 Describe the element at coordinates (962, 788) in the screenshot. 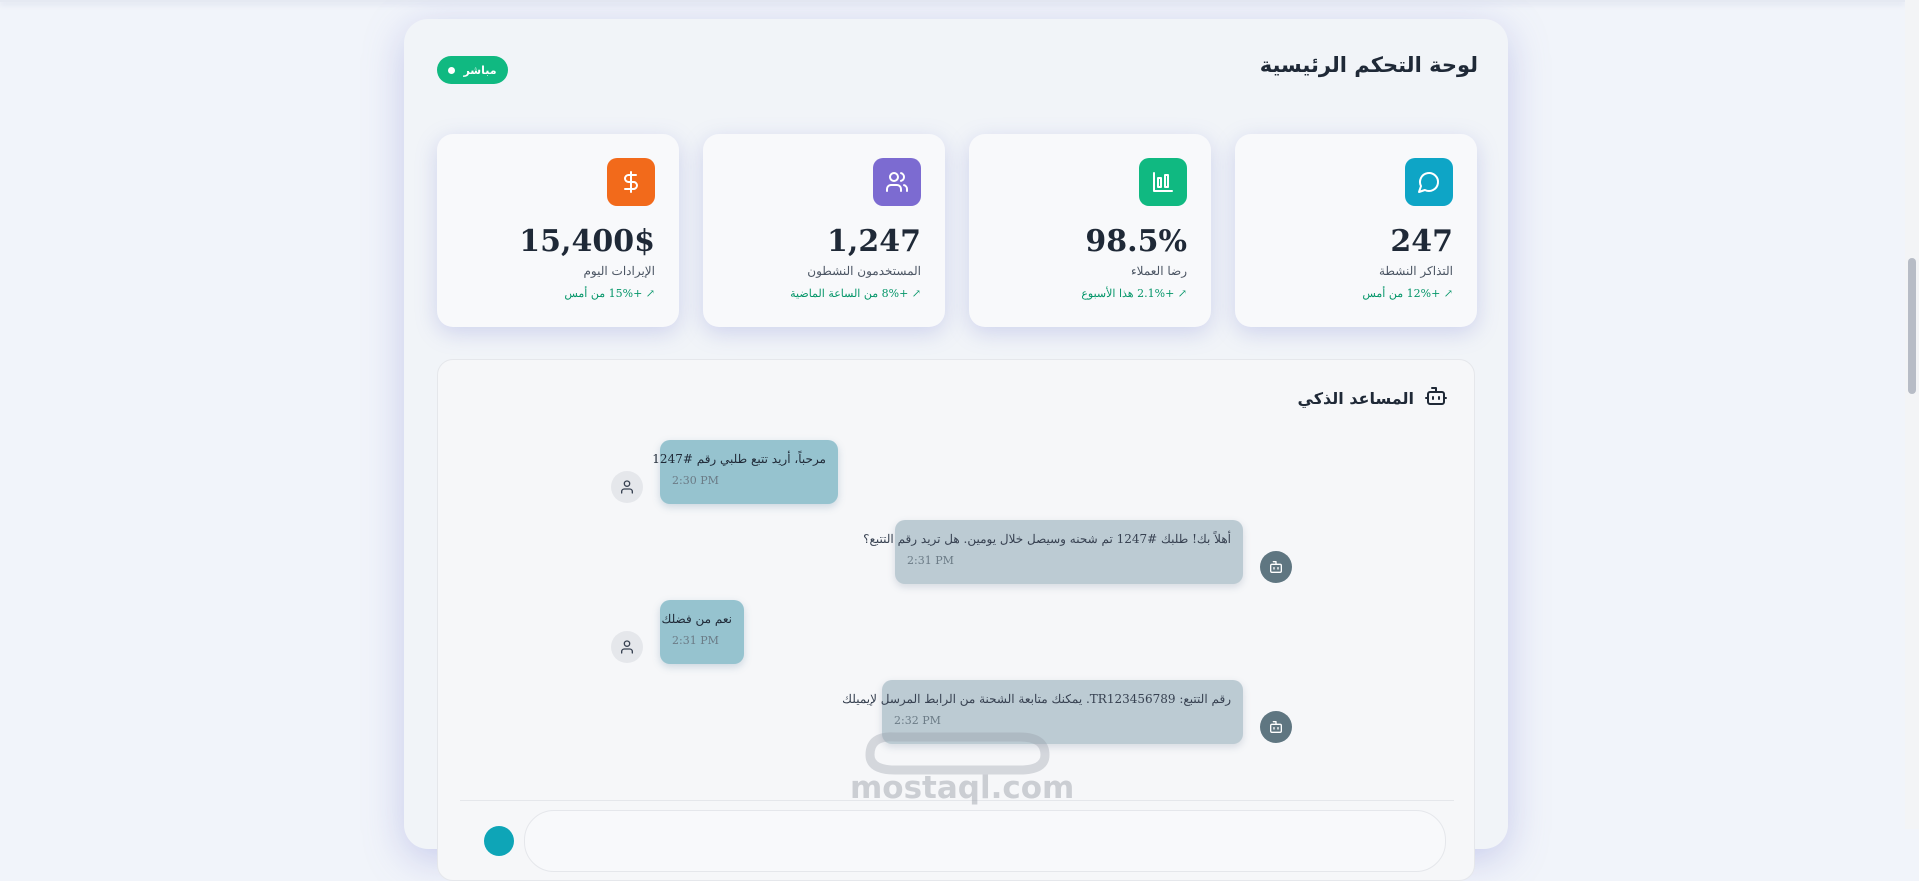

I see `watermark-text: mostaql.com` at that location.